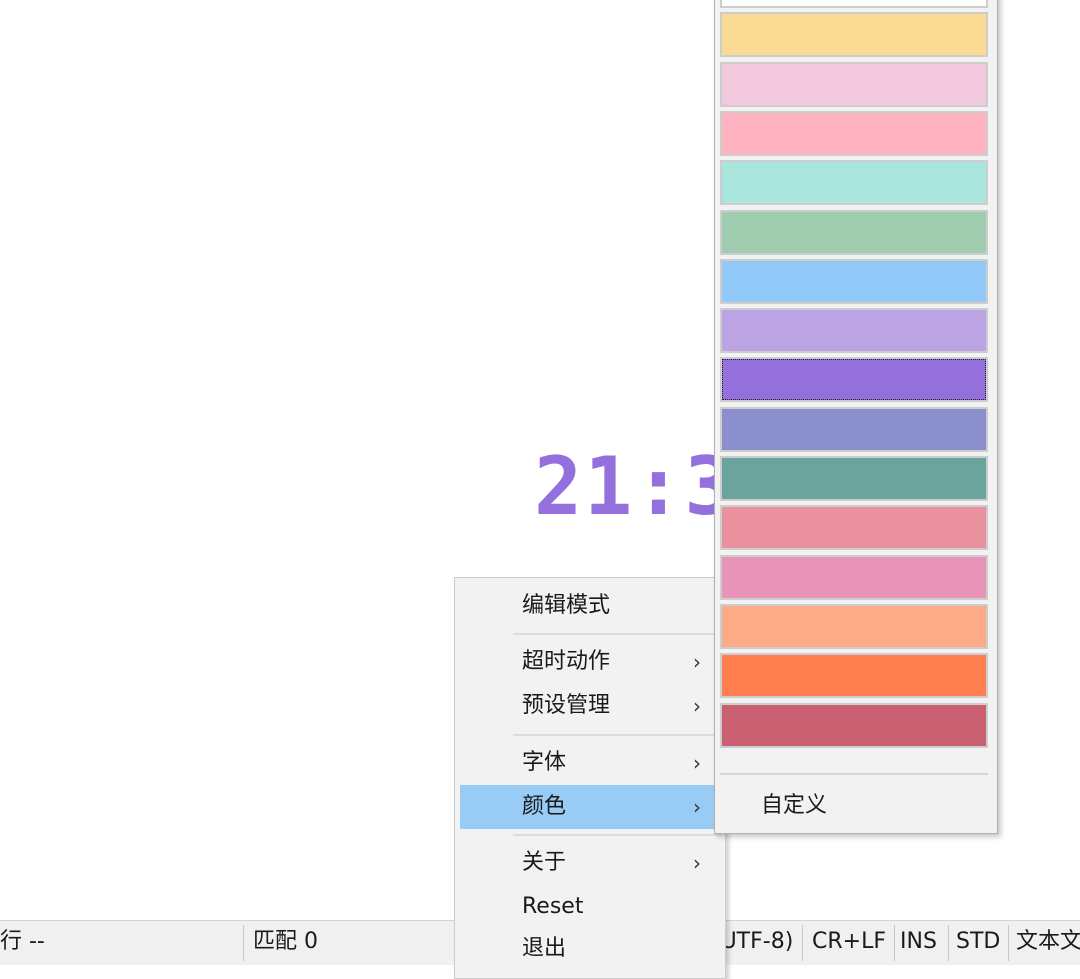 This screenshot has height=979, width=1080. What do you see at coordinates (544, 862) in the screenshot?
I see `menu-item-label: 关于` at bounding box center [544, 862].